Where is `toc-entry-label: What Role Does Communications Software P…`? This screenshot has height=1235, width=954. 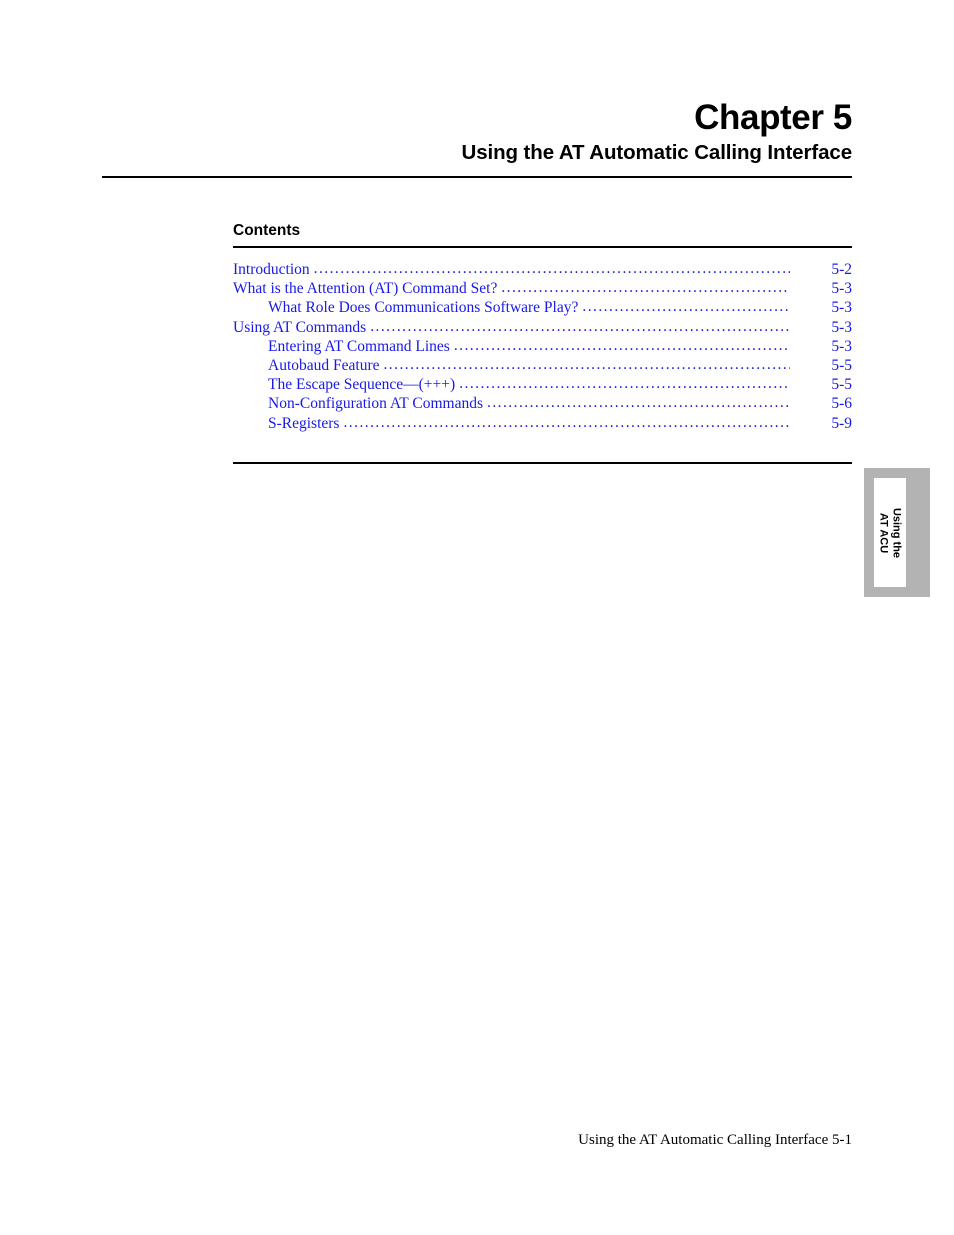 toc-entry-label: What Role Does Communications Software P… is located at coordinates (423, 308).